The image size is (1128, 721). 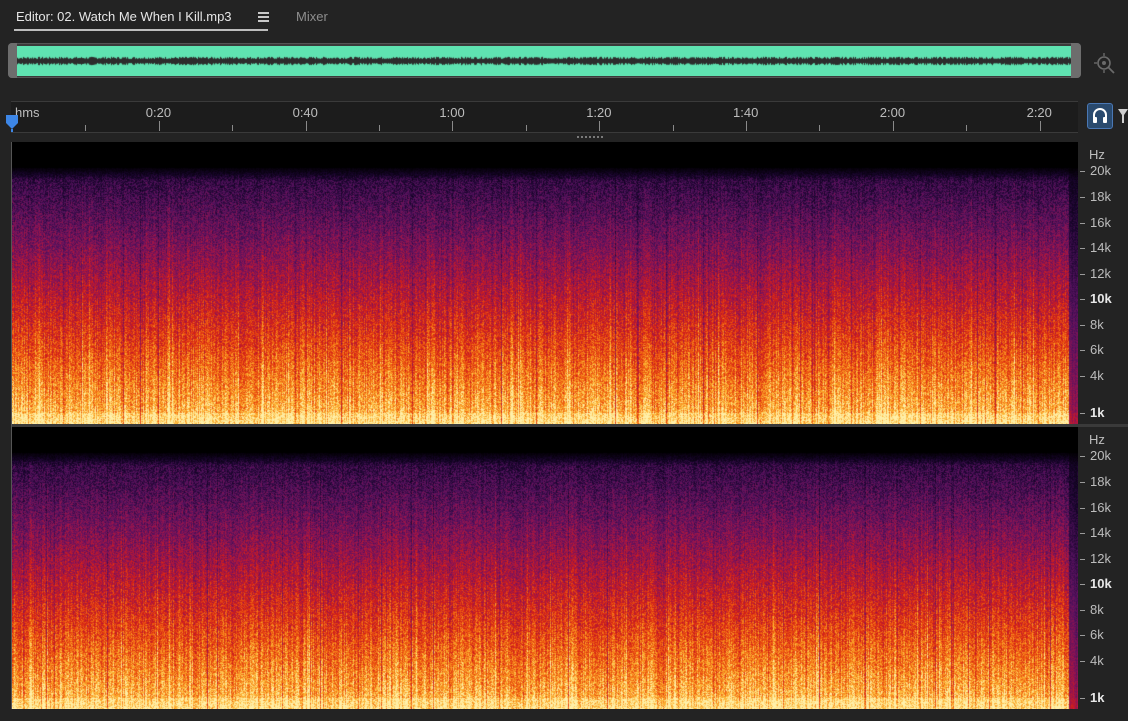 What do you see at coordinates (1039, 112) in the screenshot?
I see `time-tick-label: 2:20` at bounding box center [1039, 112].